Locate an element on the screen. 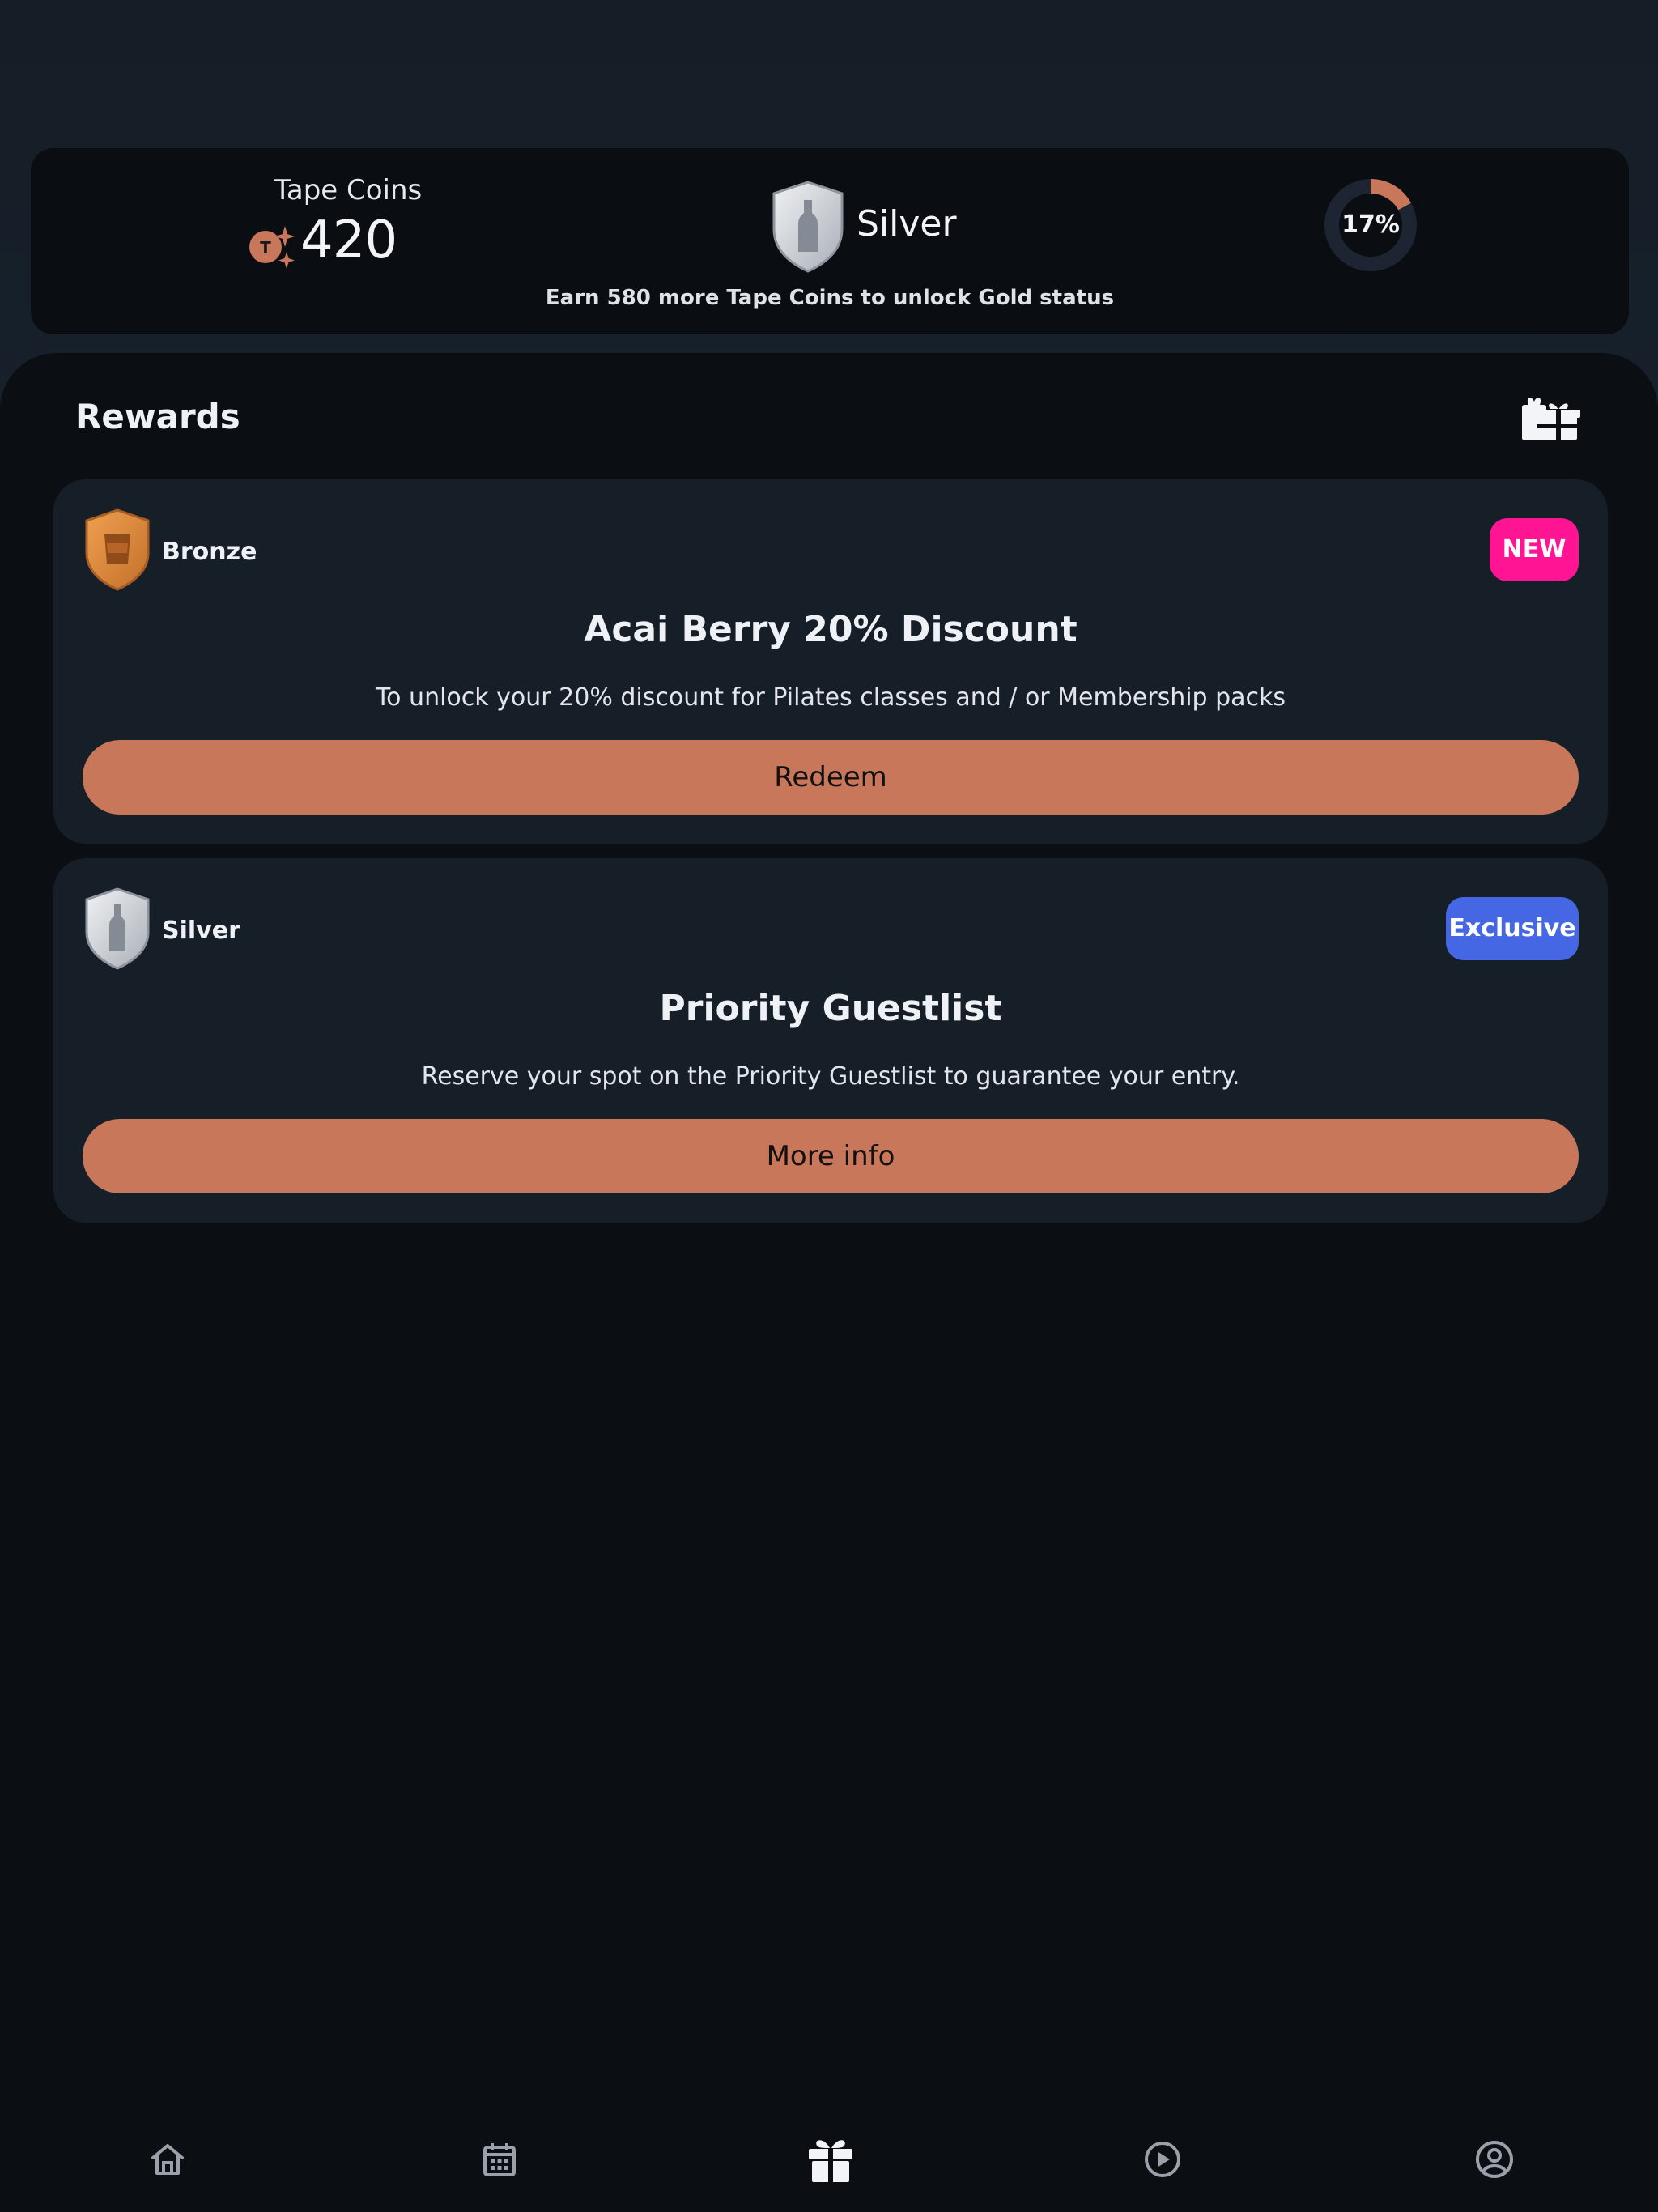 The height and width of the screenshot is (2212, 1658). nav-rewards is located at coordinates (830, 2160).